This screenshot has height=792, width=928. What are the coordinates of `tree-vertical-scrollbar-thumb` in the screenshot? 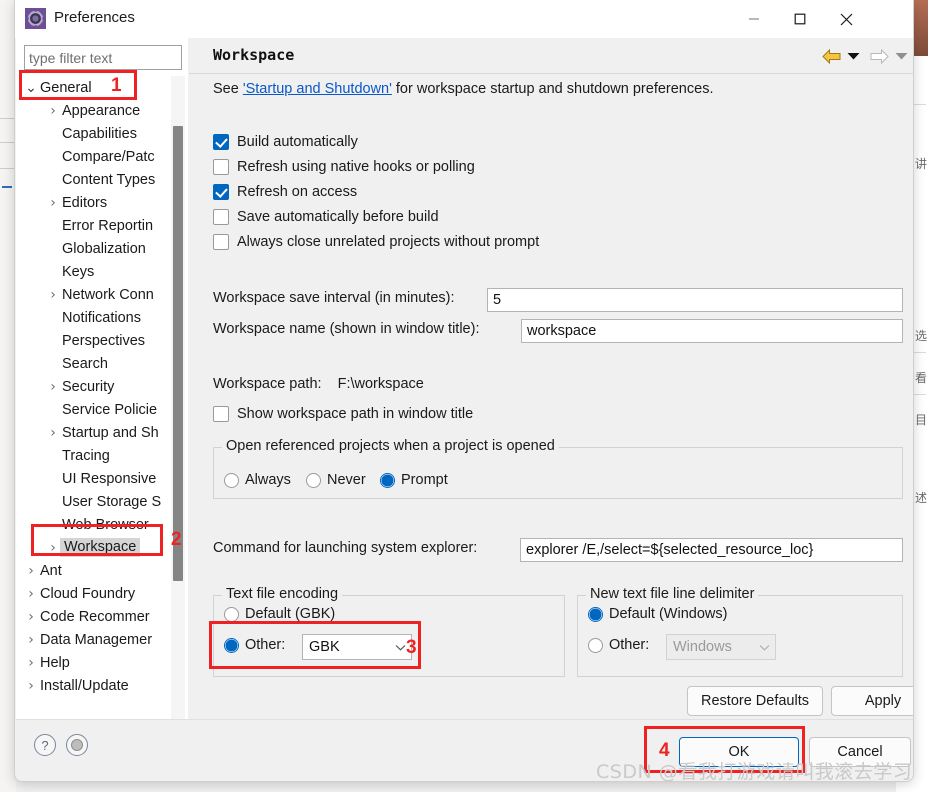 It's located at (178, 353).